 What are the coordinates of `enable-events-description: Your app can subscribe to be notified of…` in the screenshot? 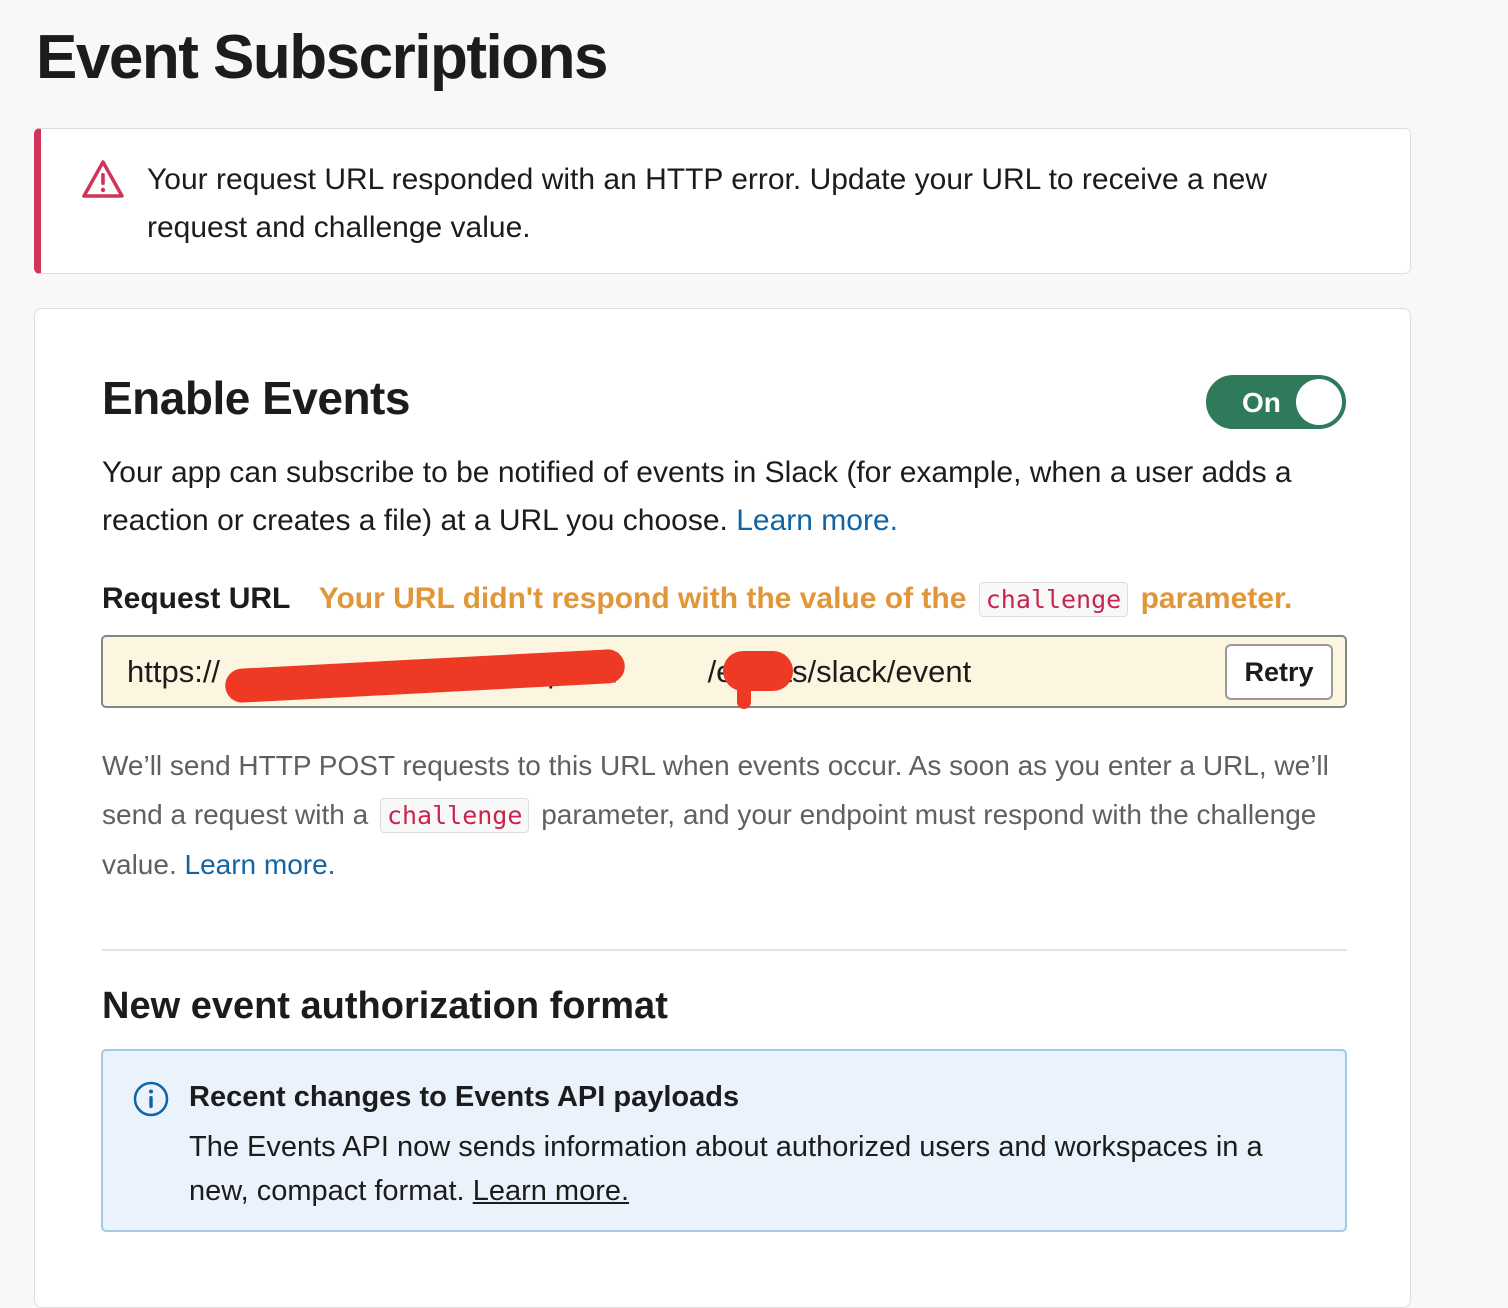 It's located at (732, 497).